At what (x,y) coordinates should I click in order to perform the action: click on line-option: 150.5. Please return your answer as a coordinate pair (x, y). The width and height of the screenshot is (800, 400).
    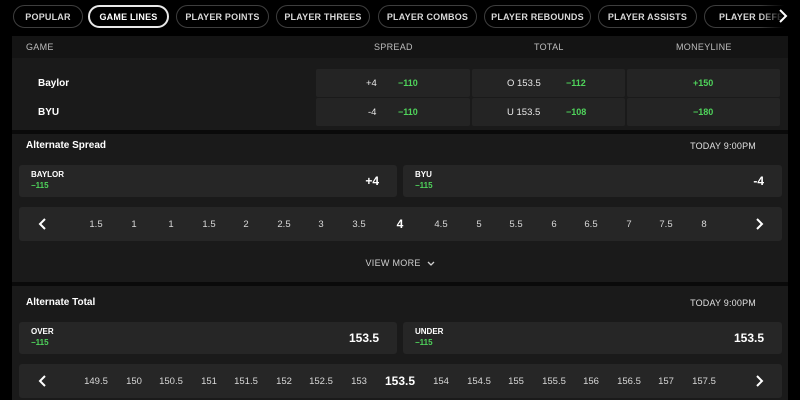
    Looking at the image, I should click on (171, 381).